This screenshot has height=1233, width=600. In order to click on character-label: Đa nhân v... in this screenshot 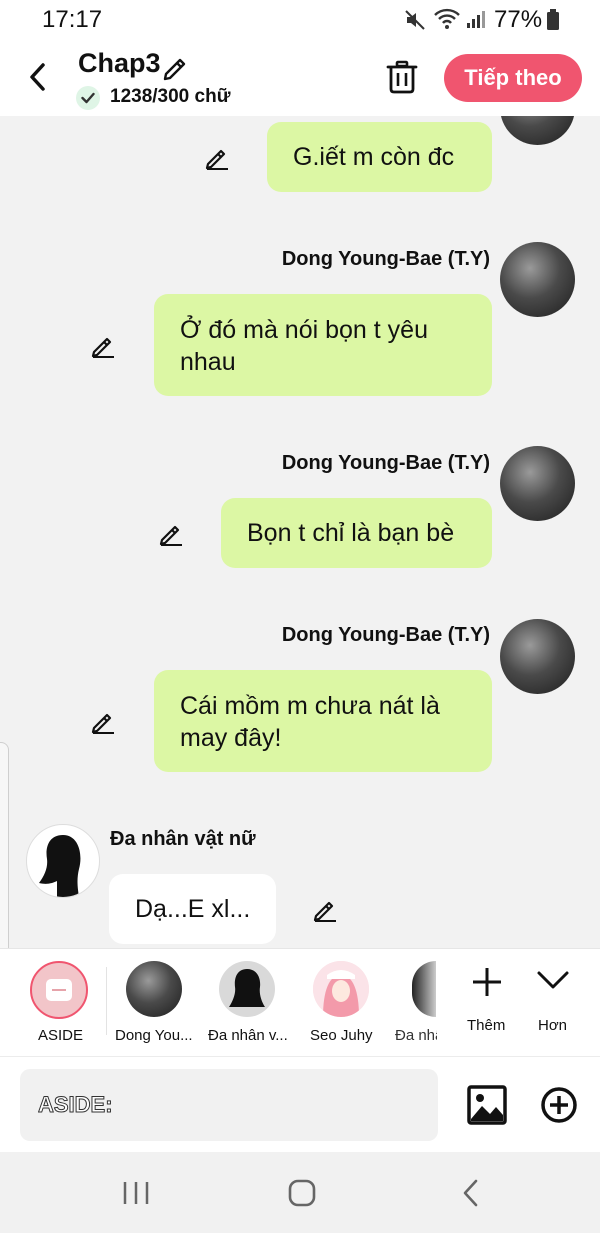, I will do `click(248, 1035)`.